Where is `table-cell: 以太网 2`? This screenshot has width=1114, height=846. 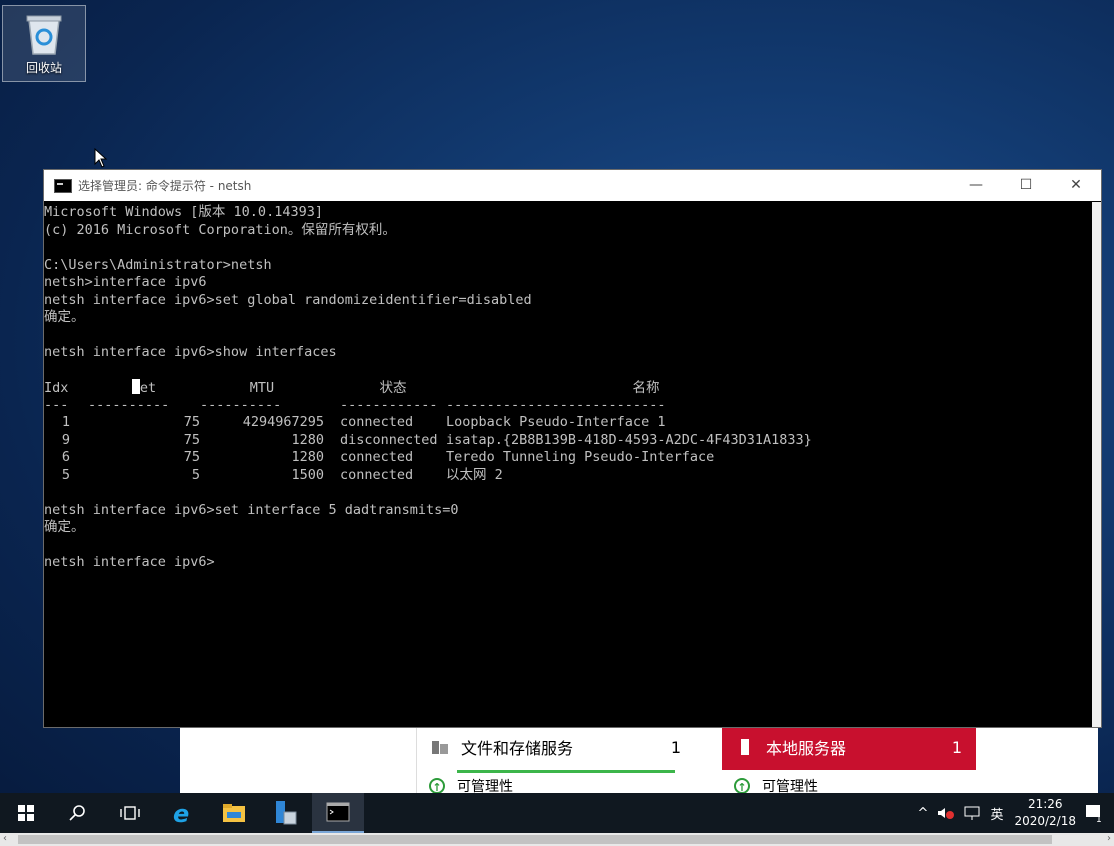 table-cell: 以太网 2 is located at coordinates (474, 474).